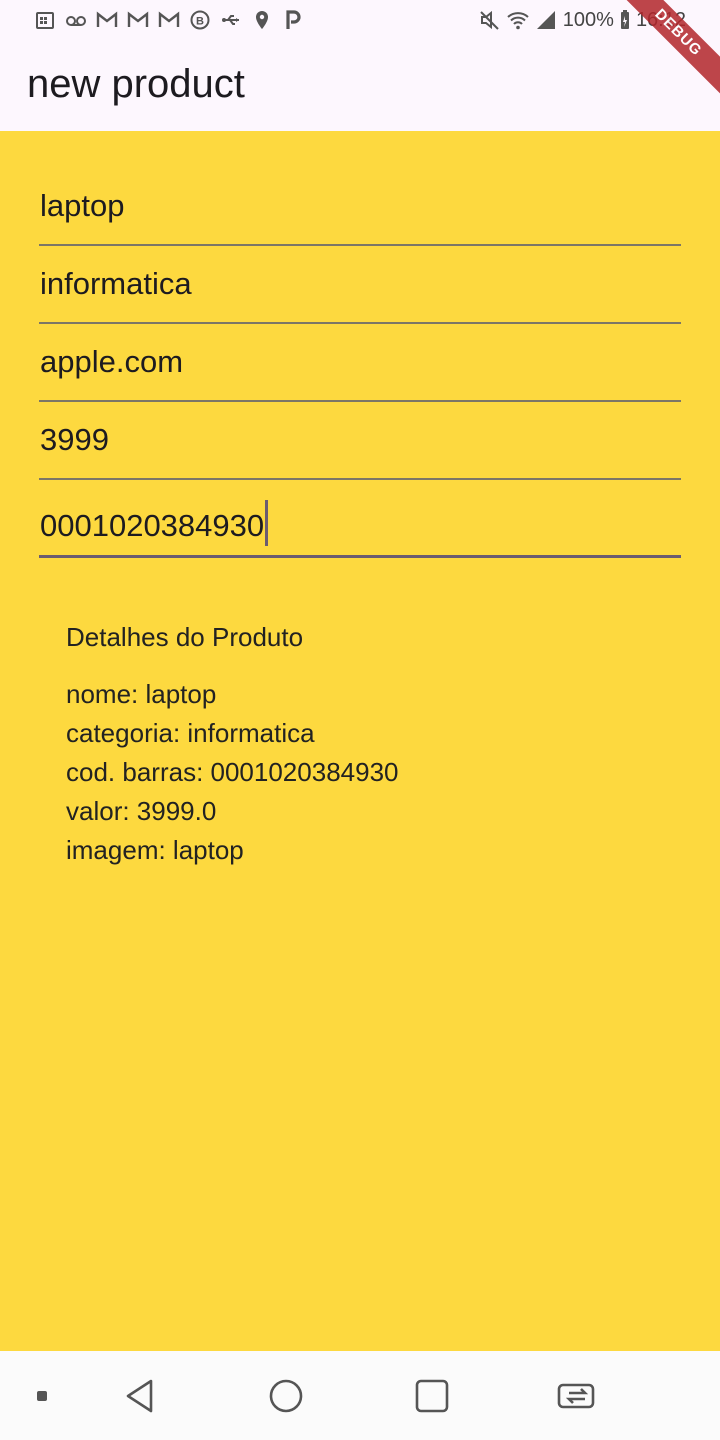 The image size is (720, 1440). What do you see at coordinates (267, 523) in the screenshot?
I see `text-cursor` at bounding box center [267, 523].